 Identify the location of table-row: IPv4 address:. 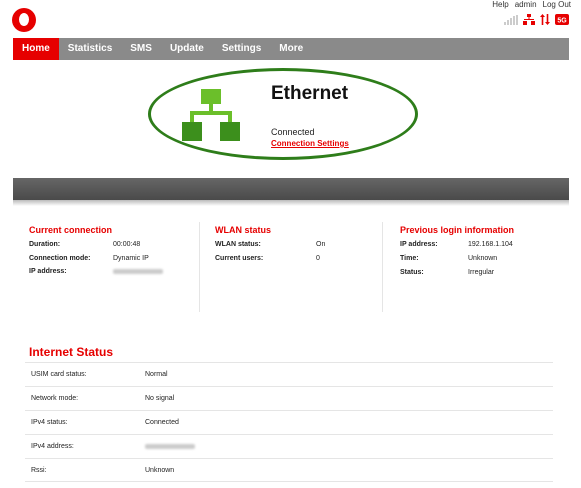
(289, 446).